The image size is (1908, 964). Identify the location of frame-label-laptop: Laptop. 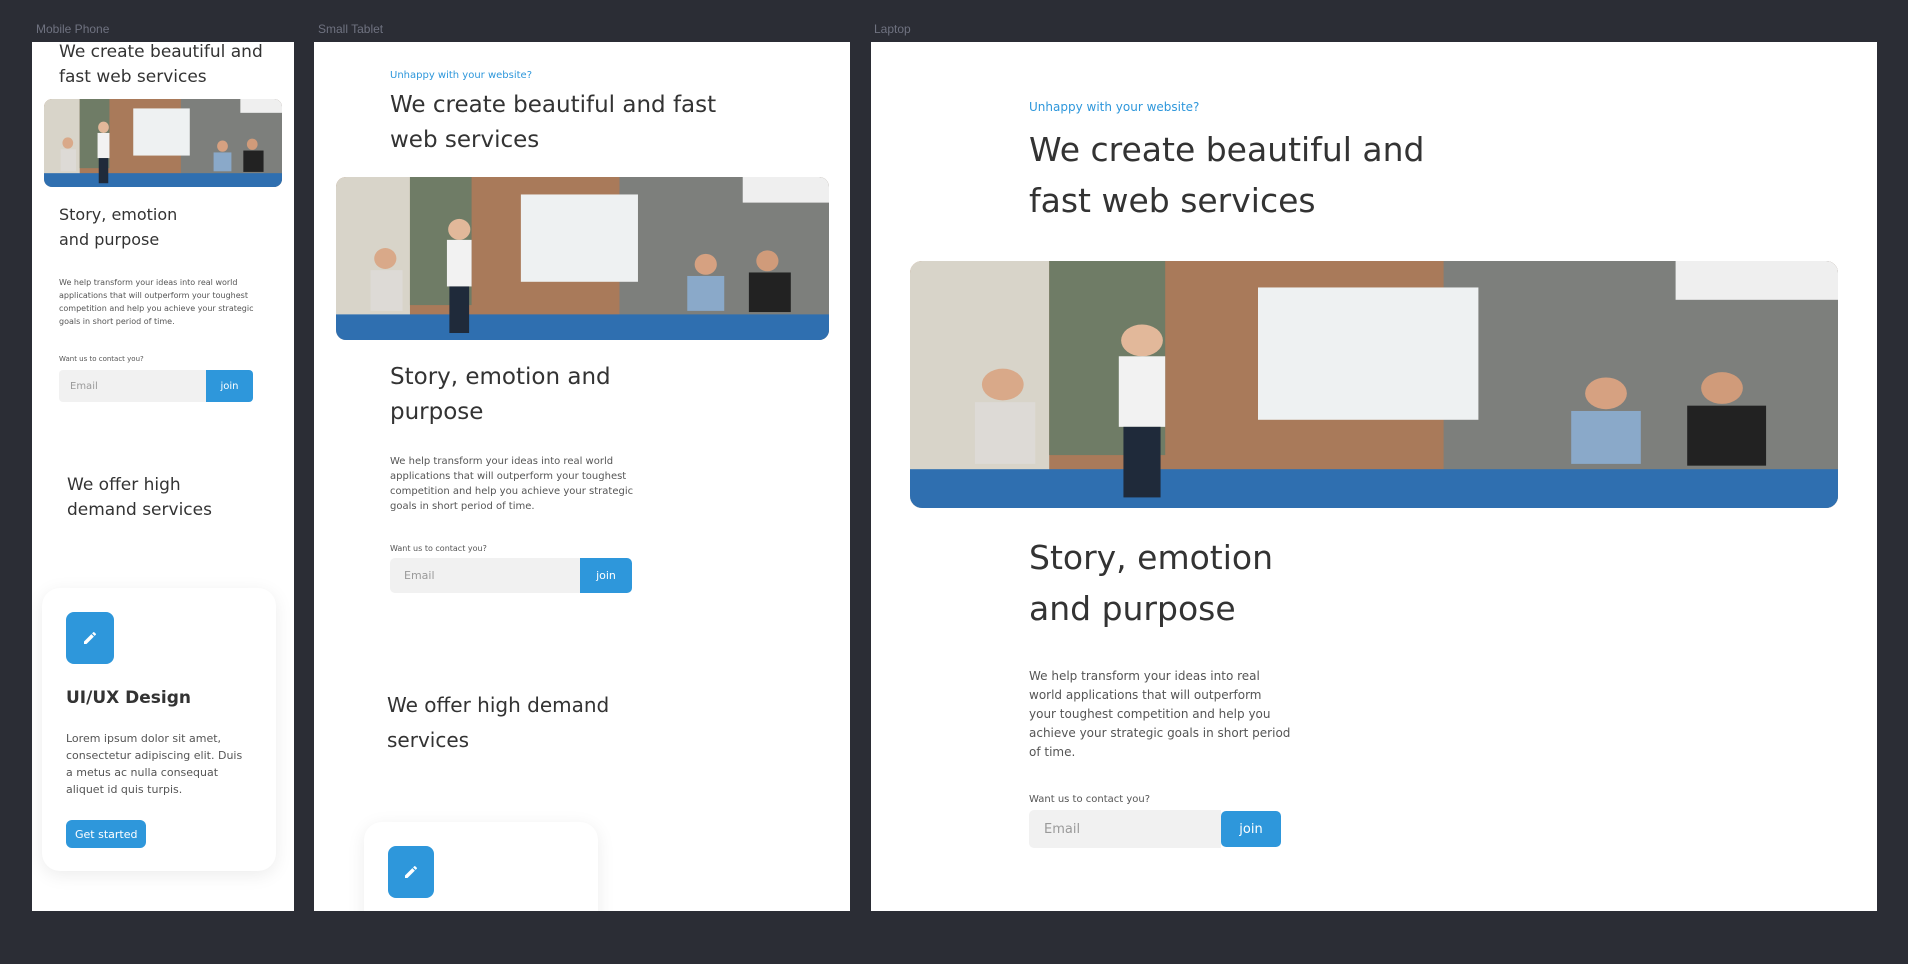
(892, 29).